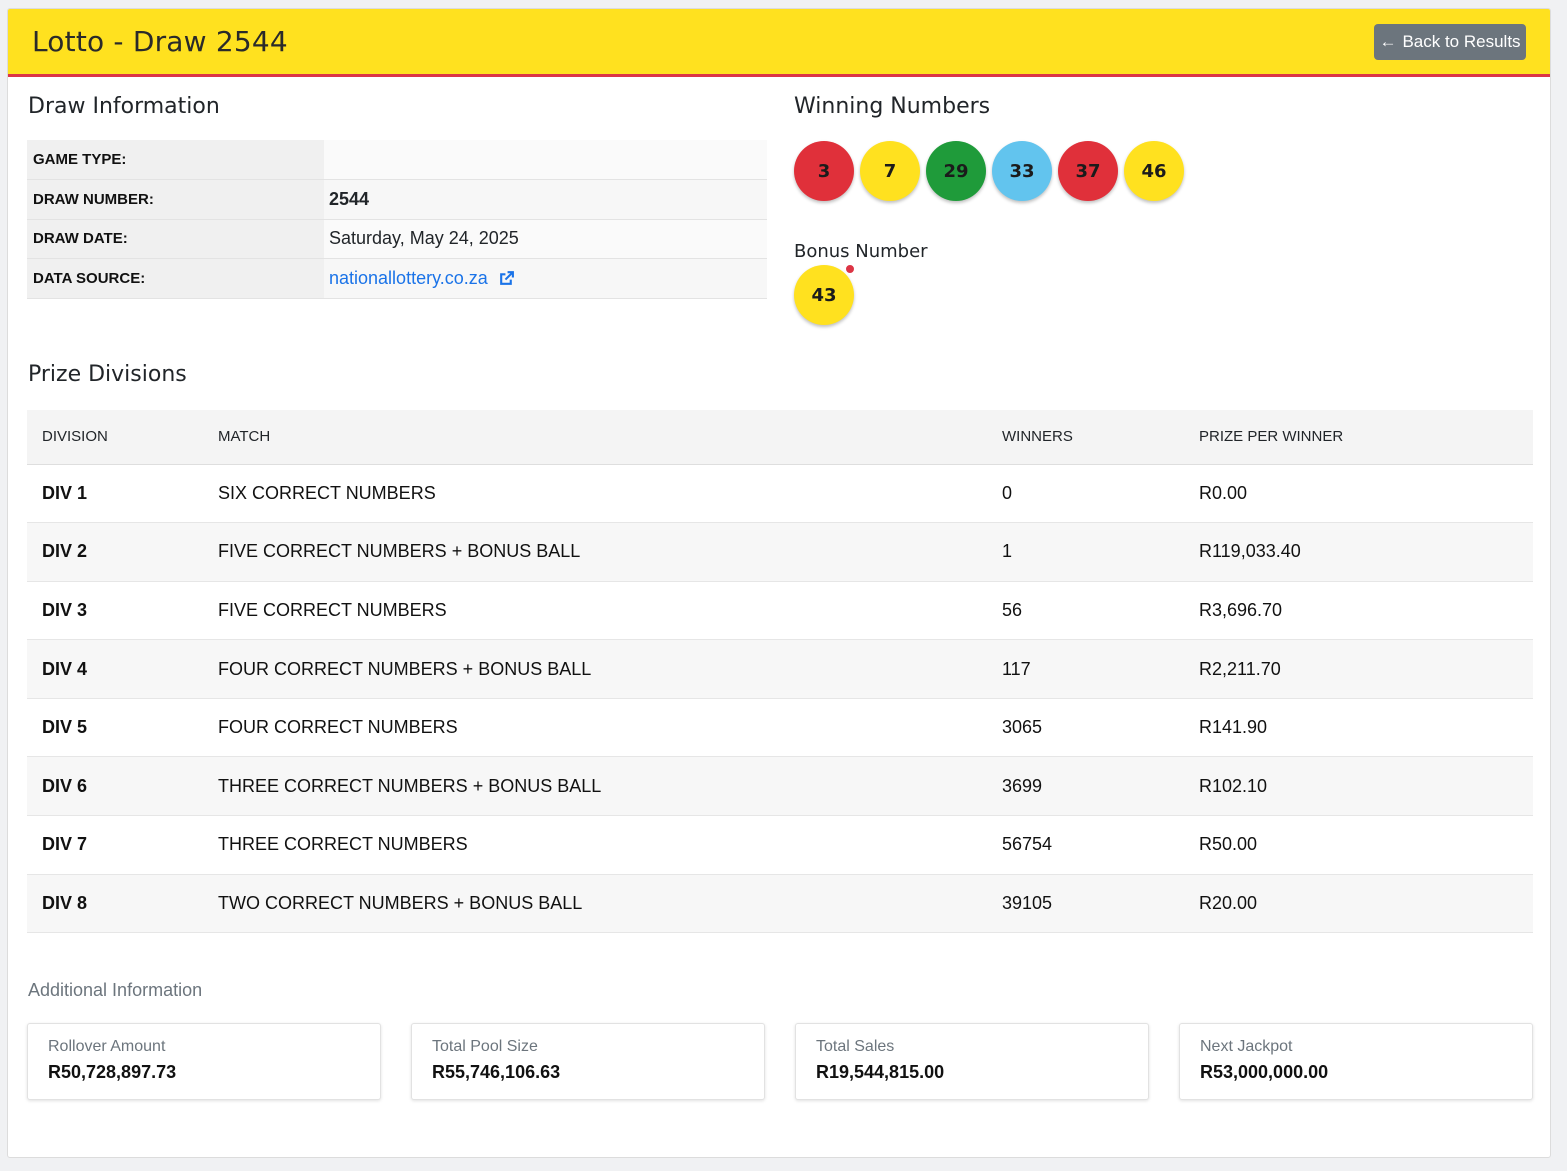  What do you see at coordinates (1100, 611) in the screenshot?
I see `winners-cell: 56` at bounding box center [1100, 611].